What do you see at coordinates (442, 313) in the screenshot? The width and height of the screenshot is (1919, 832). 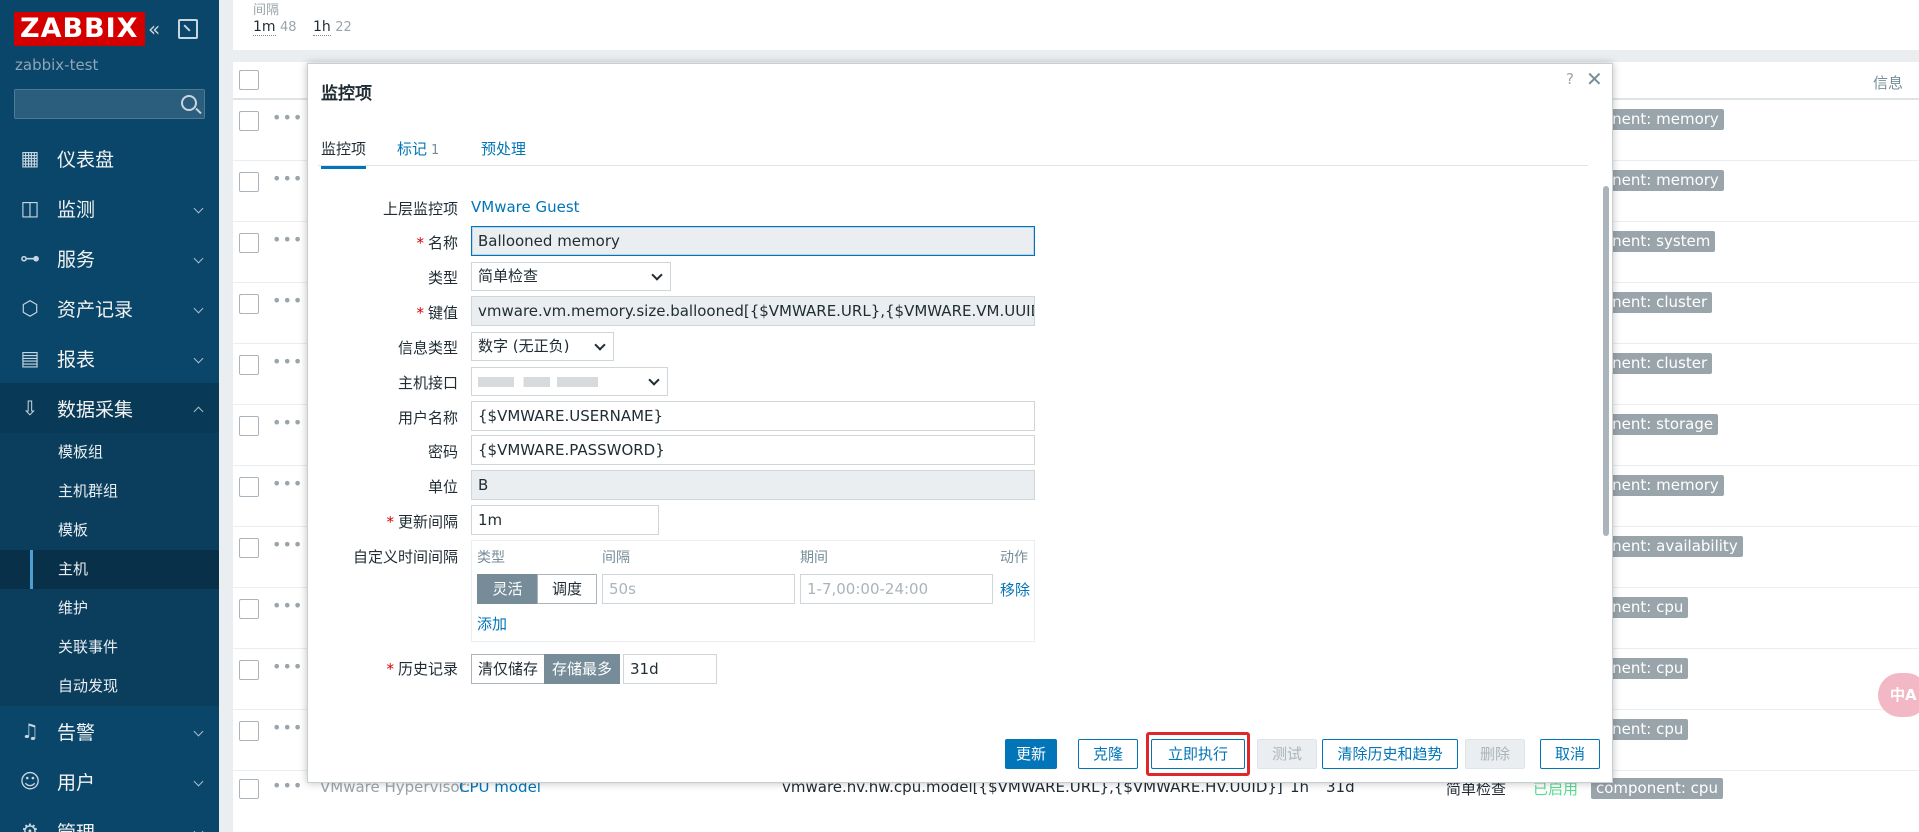 I see `key-label-text: 键值` at bounding box center [442, 313].